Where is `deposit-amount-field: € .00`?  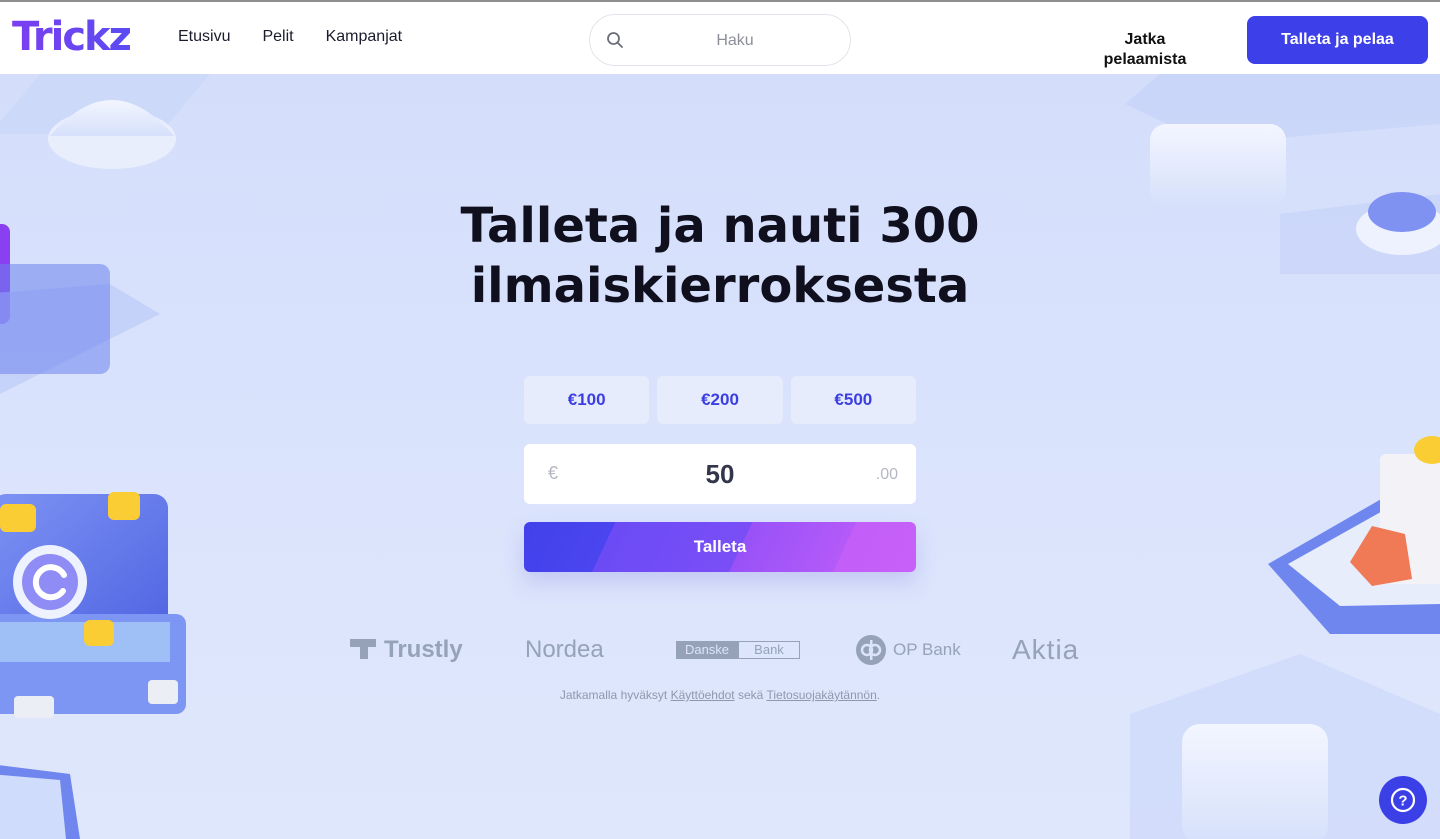 deposit-amount-field: € .00 is located at coordinates (720, 474).